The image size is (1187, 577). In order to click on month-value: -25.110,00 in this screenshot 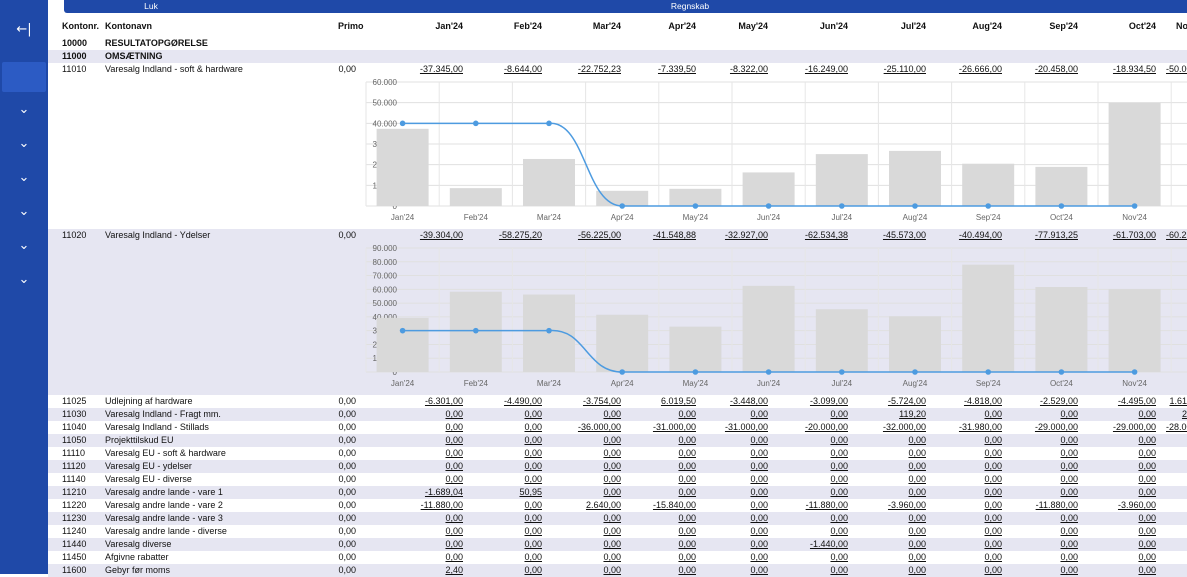, I will do `click(896, 69)`.